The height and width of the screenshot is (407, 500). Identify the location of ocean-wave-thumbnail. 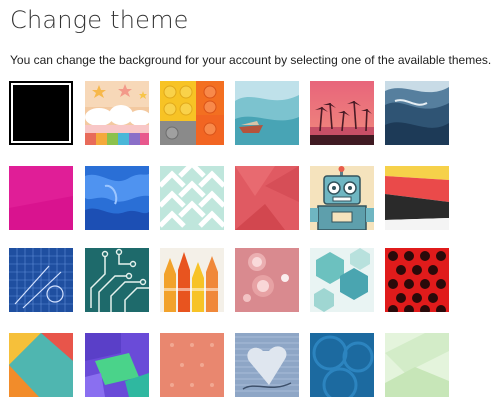
(417, 113).